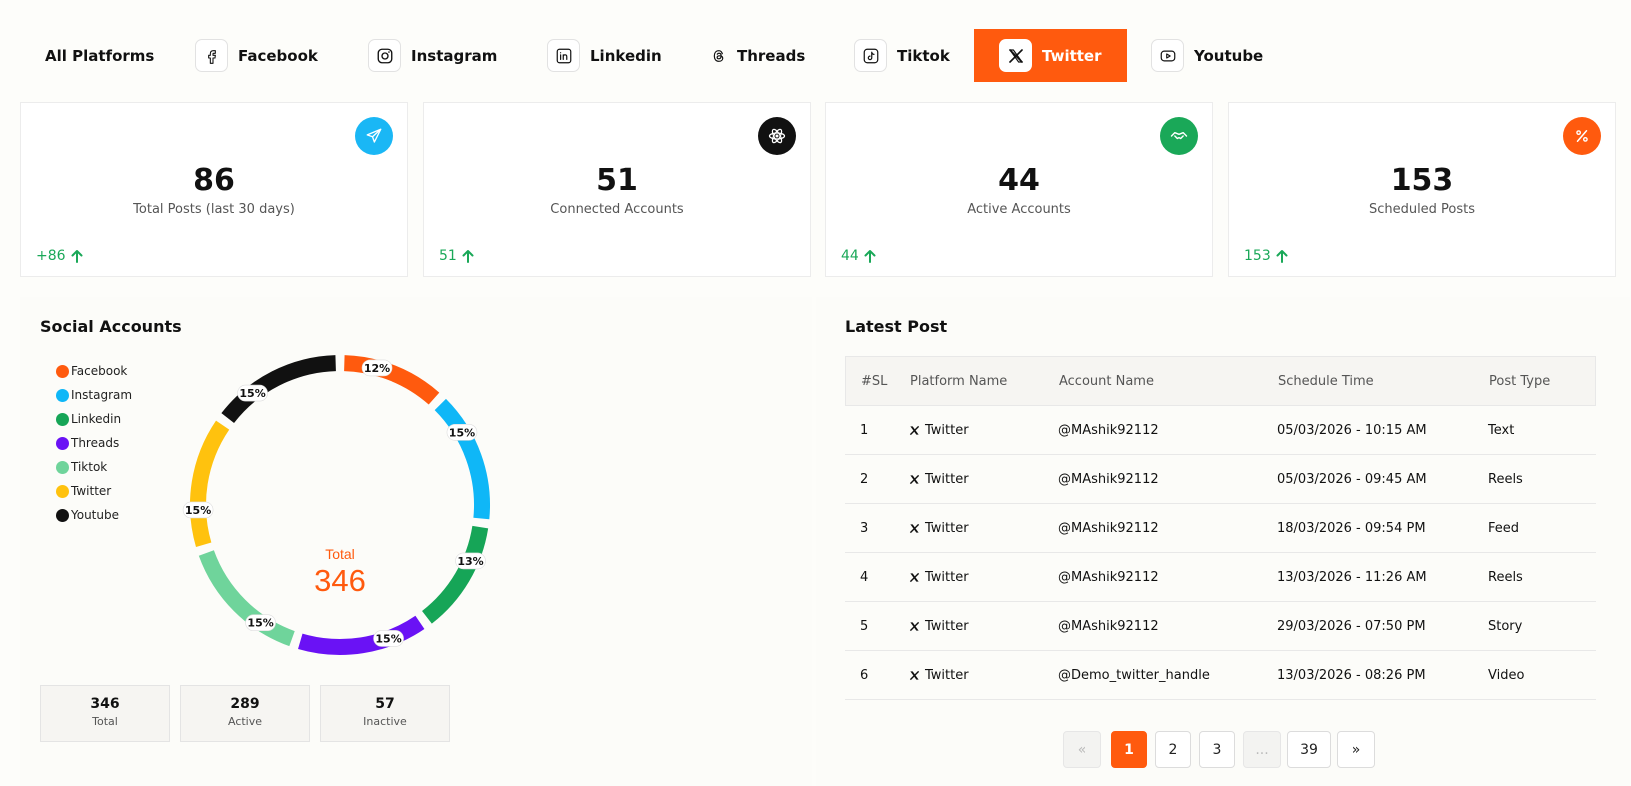 This screenshot has width=1631, height=786. I want to click on donut-percent-text: 13%, so click(470, 561).